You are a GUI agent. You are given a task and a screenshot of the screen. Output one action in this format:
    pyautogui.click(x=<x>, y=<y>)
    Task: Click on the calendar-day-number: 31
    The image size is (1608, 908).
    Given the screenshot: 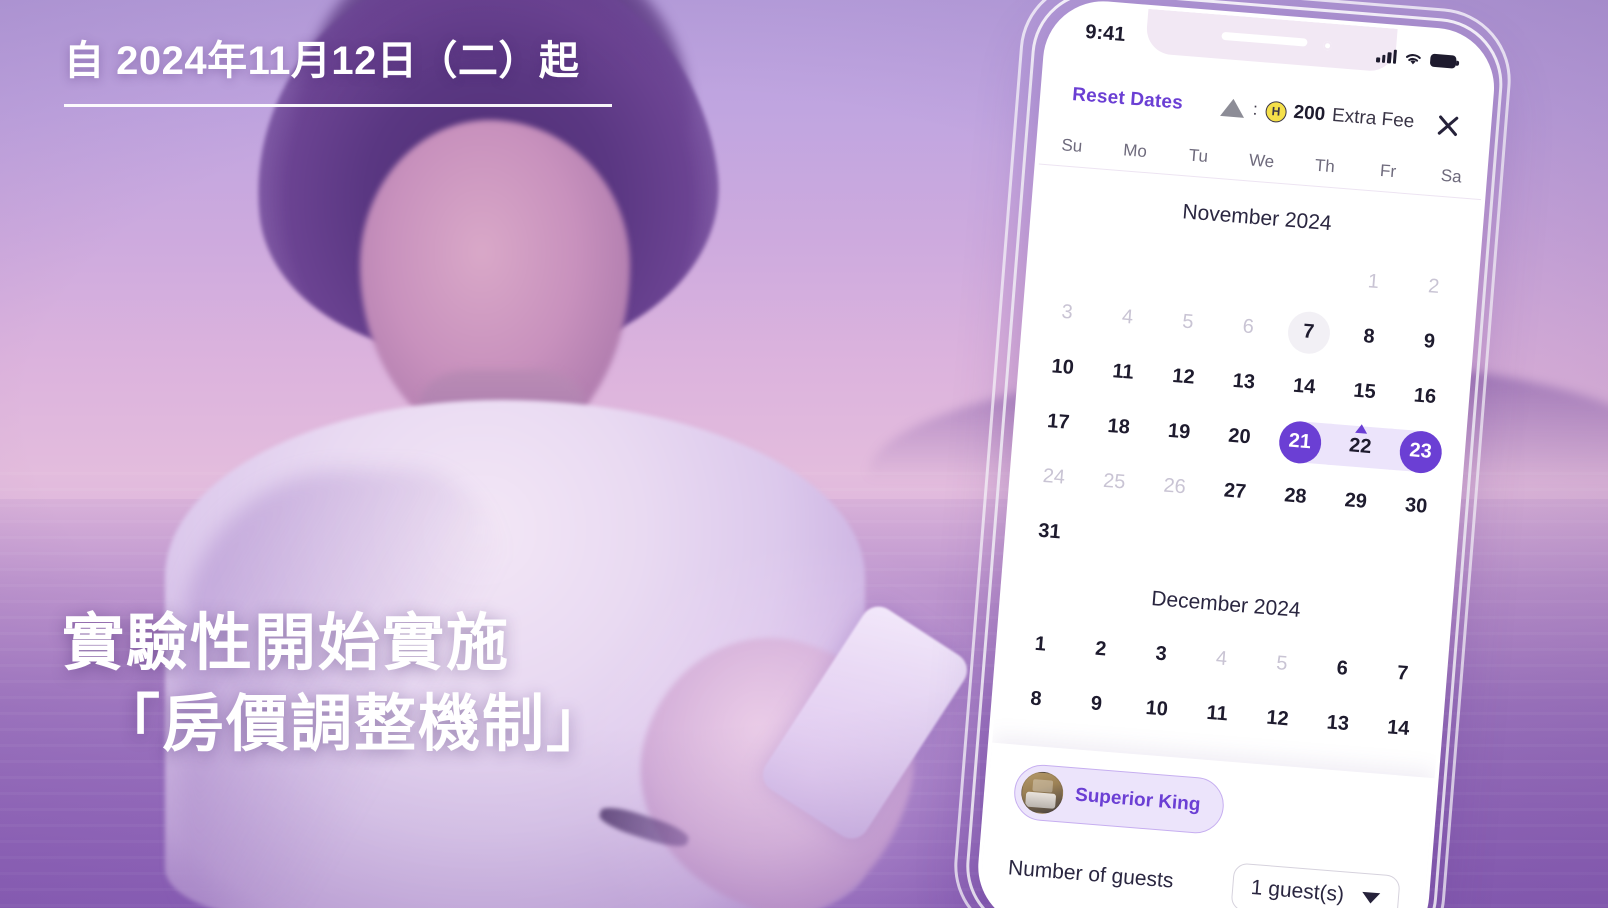 What is the action you would take?
    pyautogui.click(x=1049, y=531)
    